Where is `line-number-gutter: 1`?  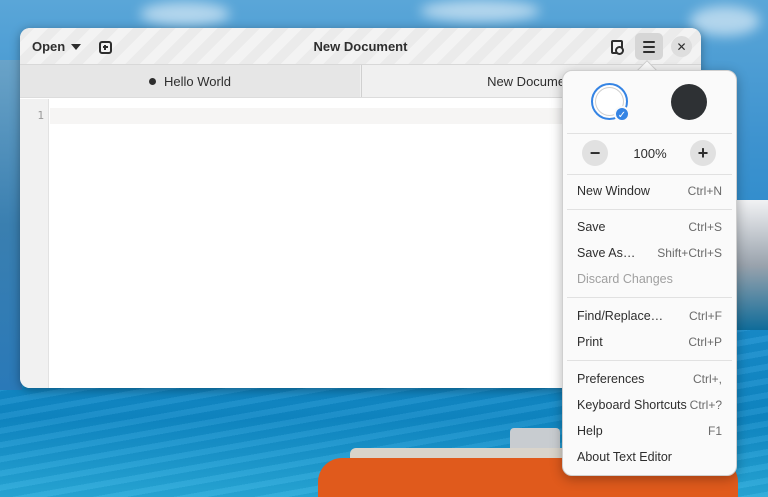
line-number-gutter: 1 is located at coordinates (34, 243).